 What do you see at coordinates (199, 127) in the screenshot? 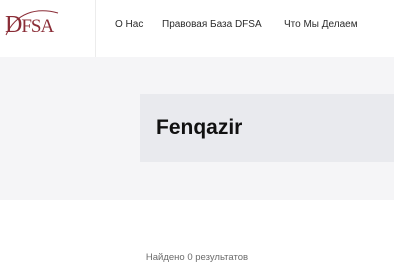
I see `page-title: Fenqazir` at bounding box center [199, 127].